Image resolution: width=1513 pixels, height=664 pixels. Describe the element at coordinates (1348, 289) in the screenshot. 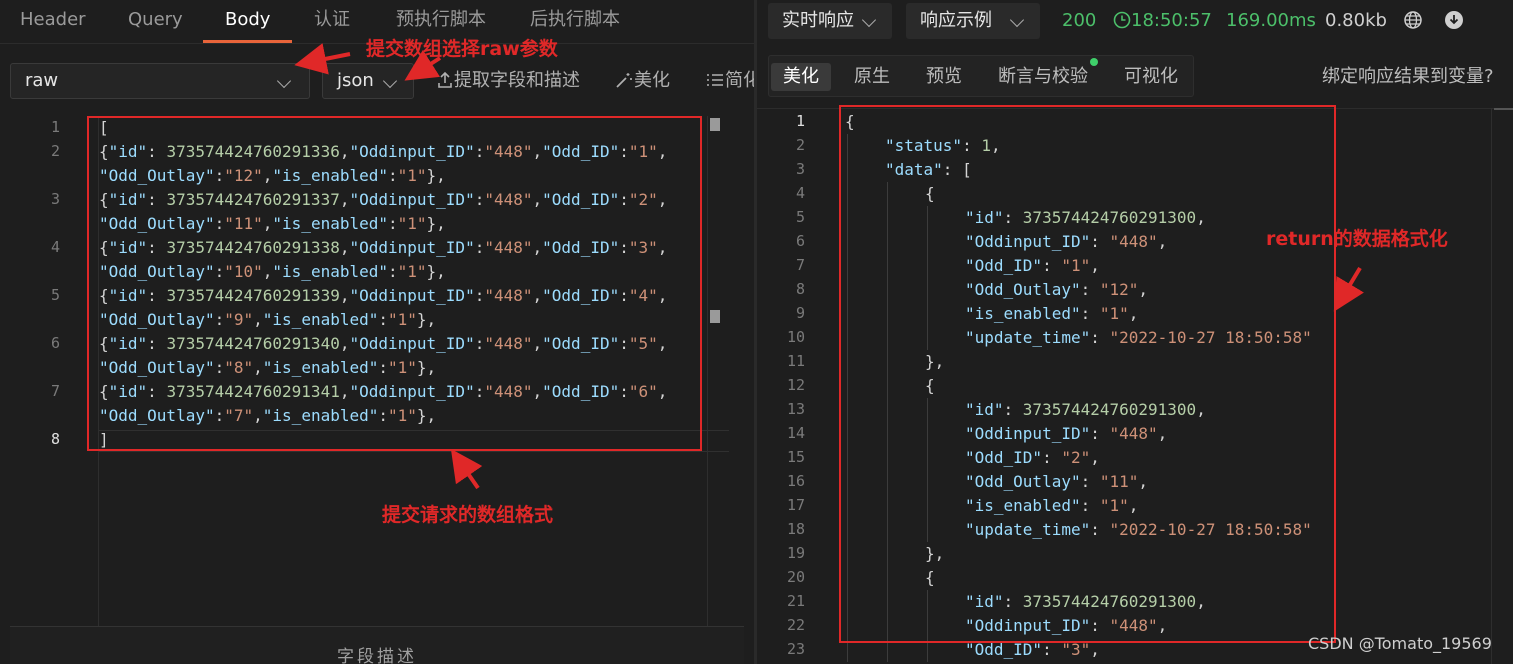

I see `arrow-to-response-box` at that location.